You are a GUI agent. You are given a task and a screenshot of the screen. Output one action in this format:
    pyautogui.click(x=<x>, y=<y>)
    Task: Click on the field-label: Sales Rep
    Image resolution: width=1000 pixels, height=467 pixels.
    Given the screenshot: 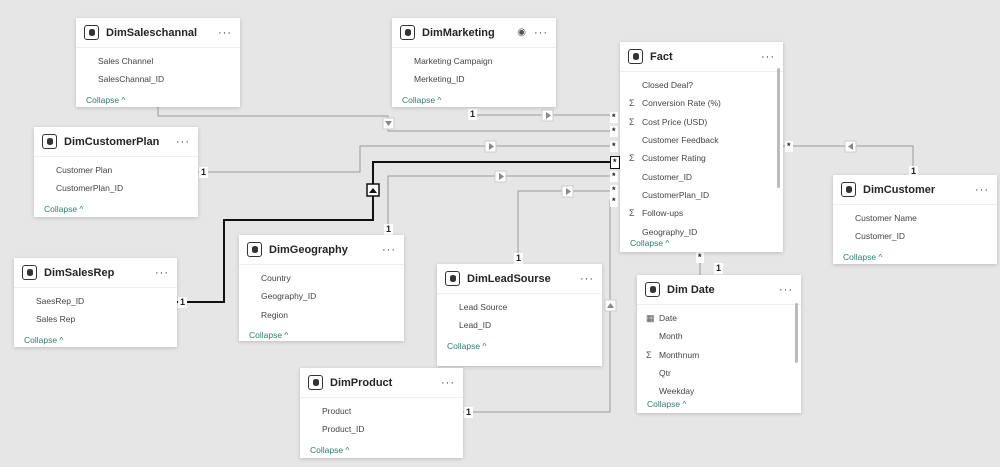 What is the action you would take?
    pyautogui.click(x=56, y=319)
    